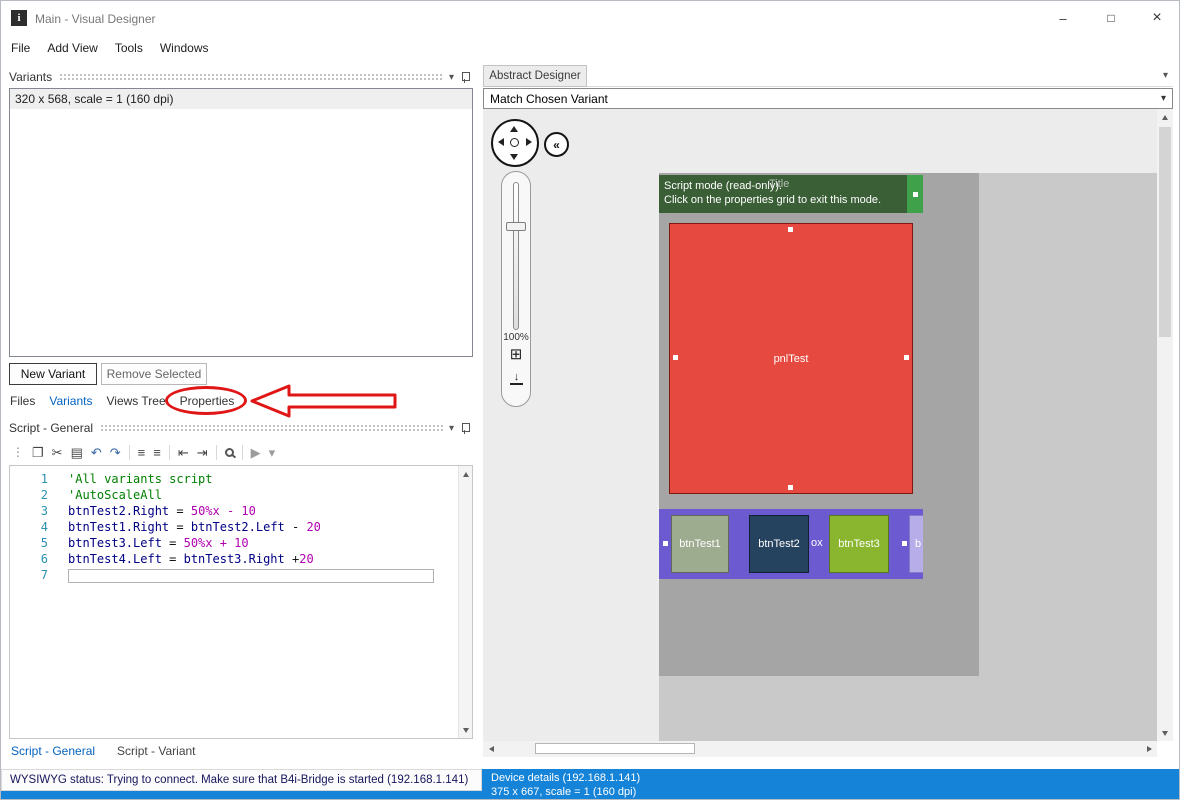 This screenshot has height=800, width=1180. I want to click on zoom-slider-thumb, so click(516, 226).